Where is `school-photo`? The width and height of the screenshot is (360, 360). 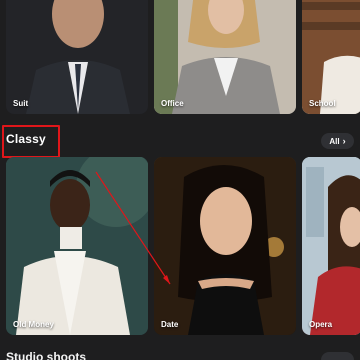 school-photo is located at coordinates (331, 57).